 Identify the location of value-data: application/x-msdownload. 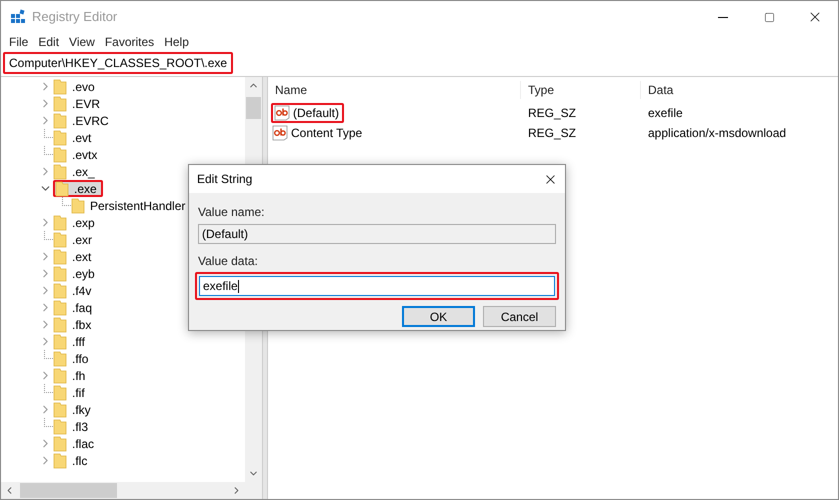
(716, 133).